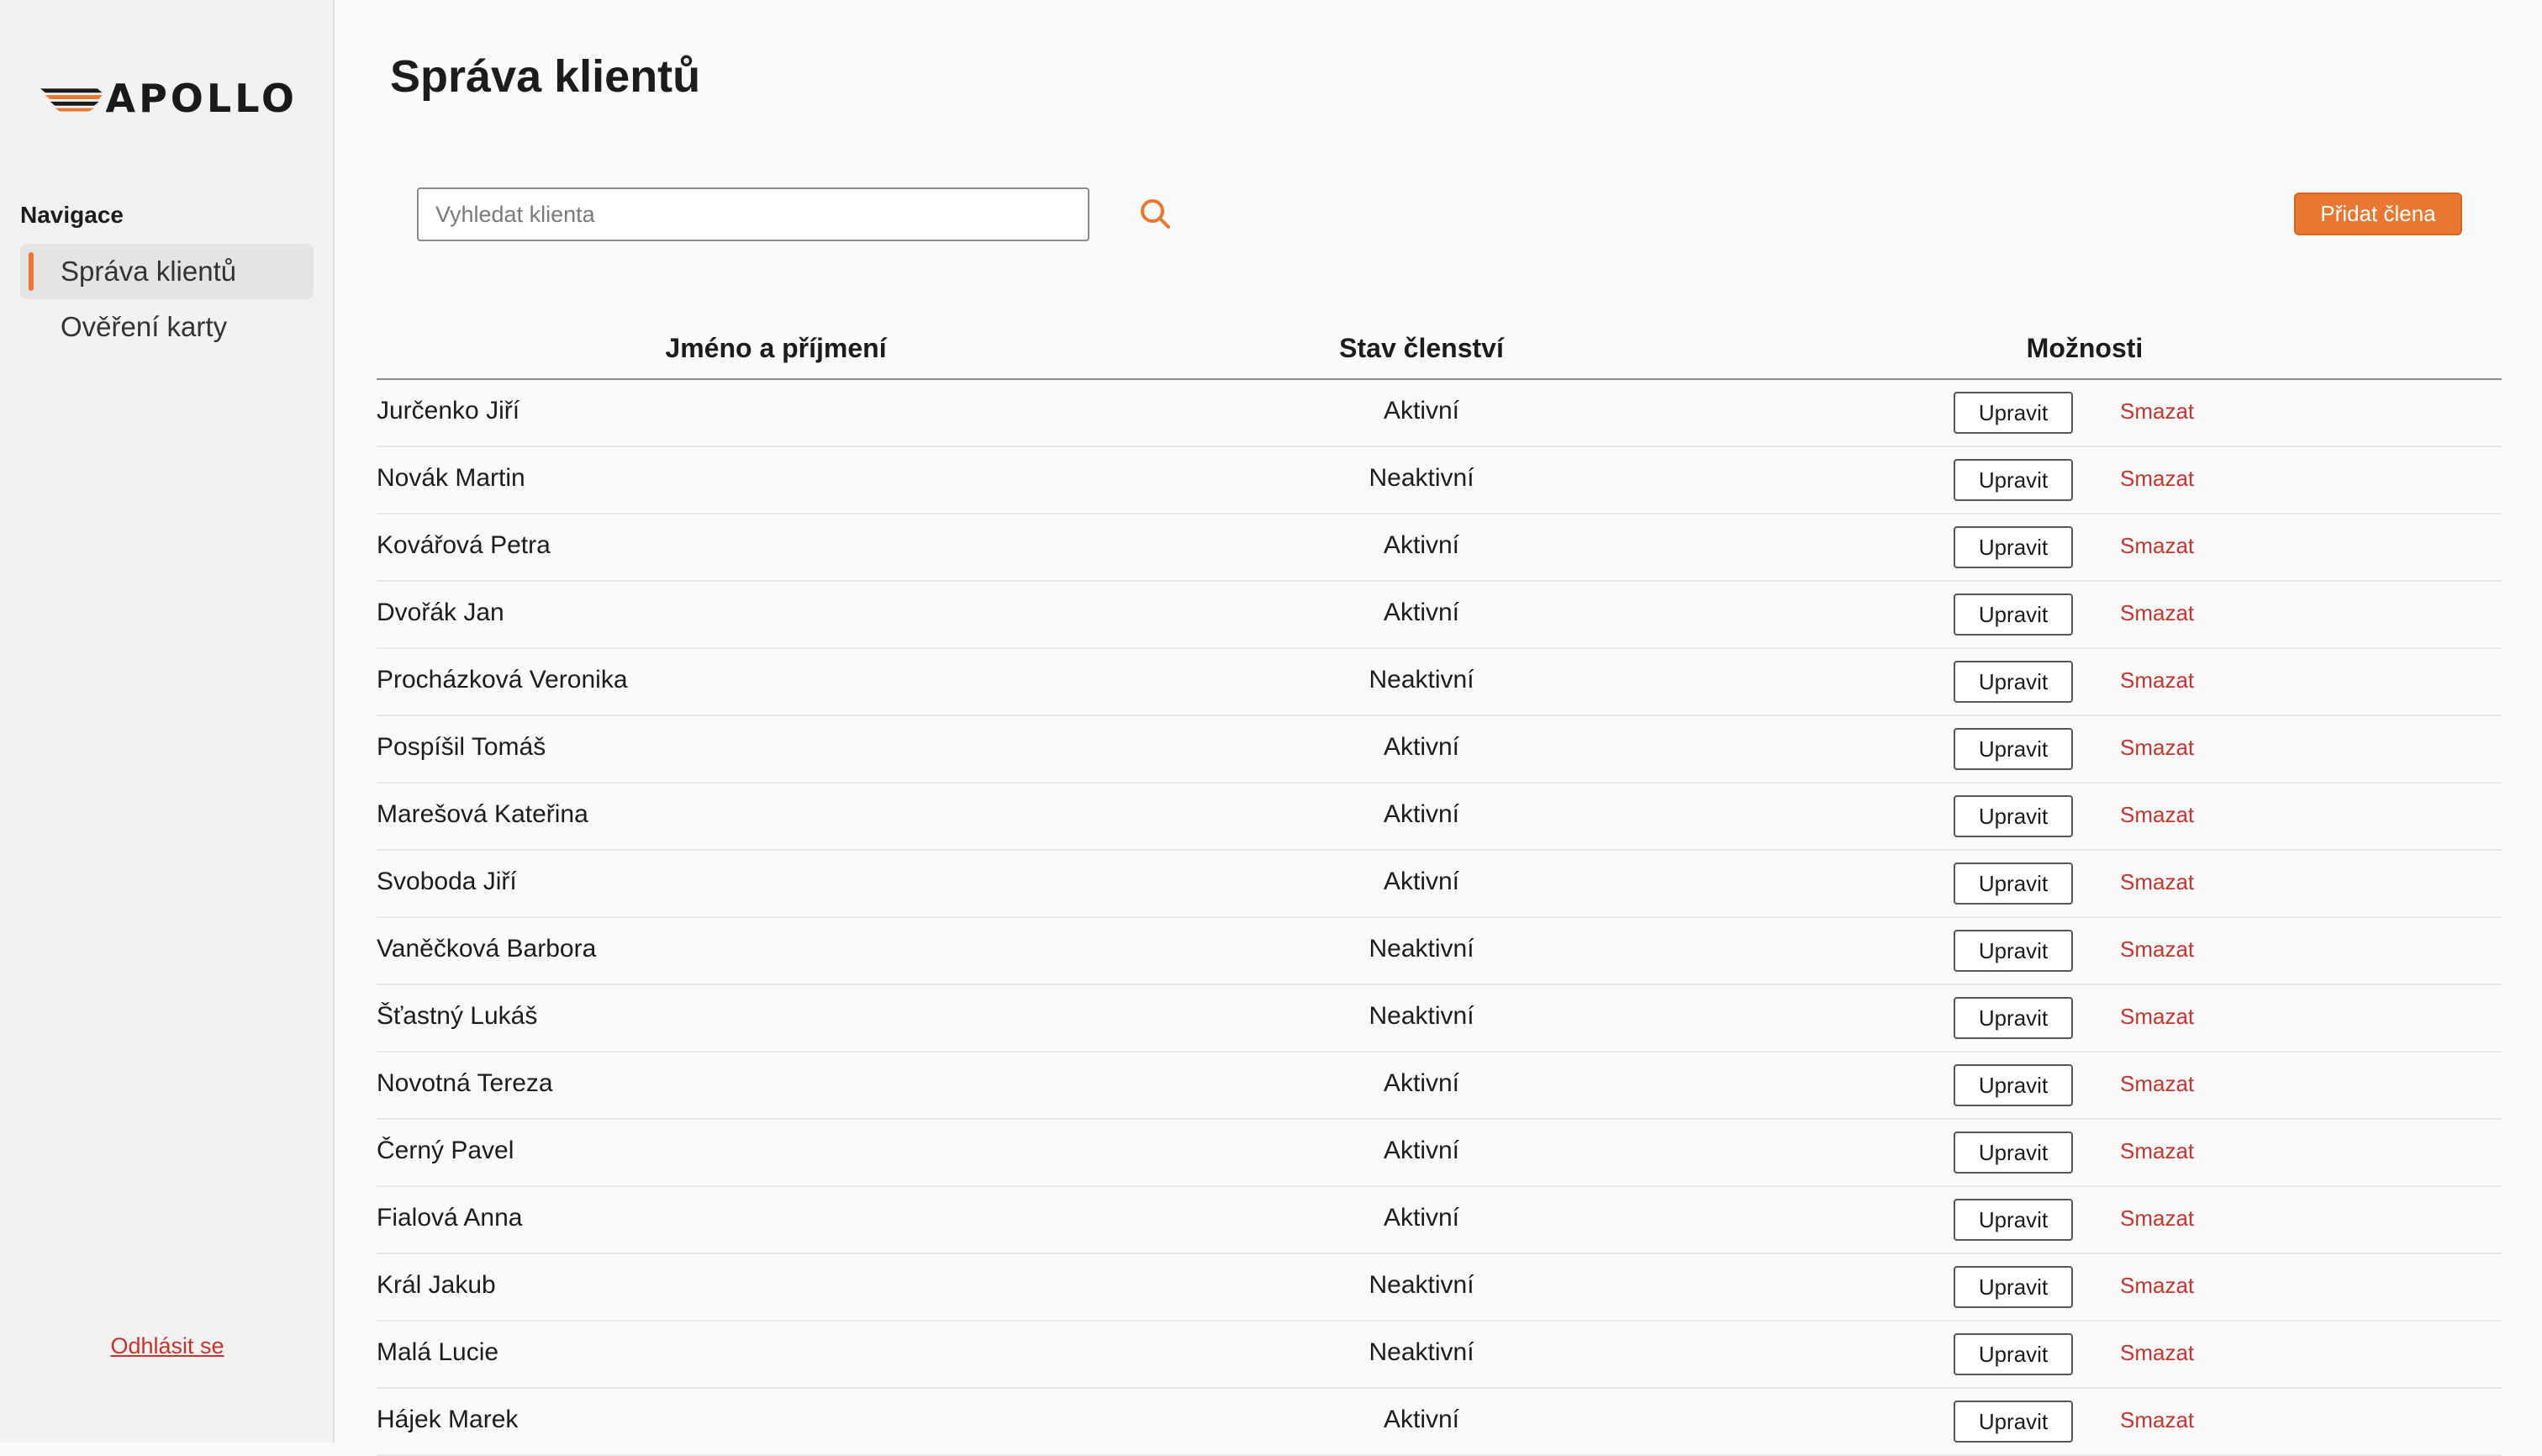 The image size is (2542, 1456). What do you see at coordinates (450, 1218) in the screenshot?
I see `client-name: Fialová Anna` at bounding box center [450, 1218].